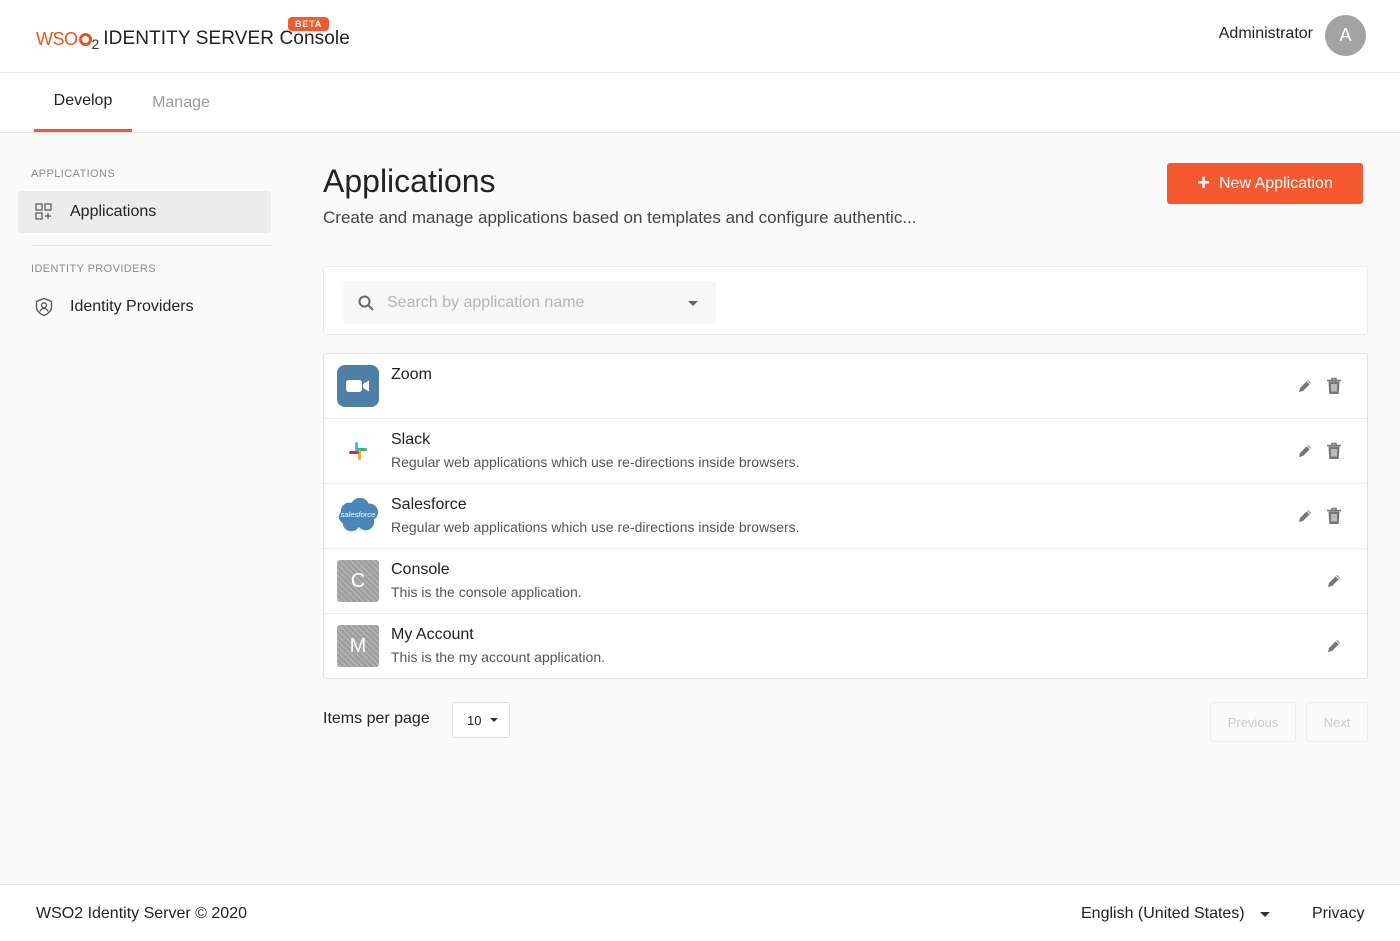 Image resolution: width=1400 pixels, height=941 pixels. Describe the element at coordinates (85, 39) in the screenshot. I see `logo-ring-icon` at that location.